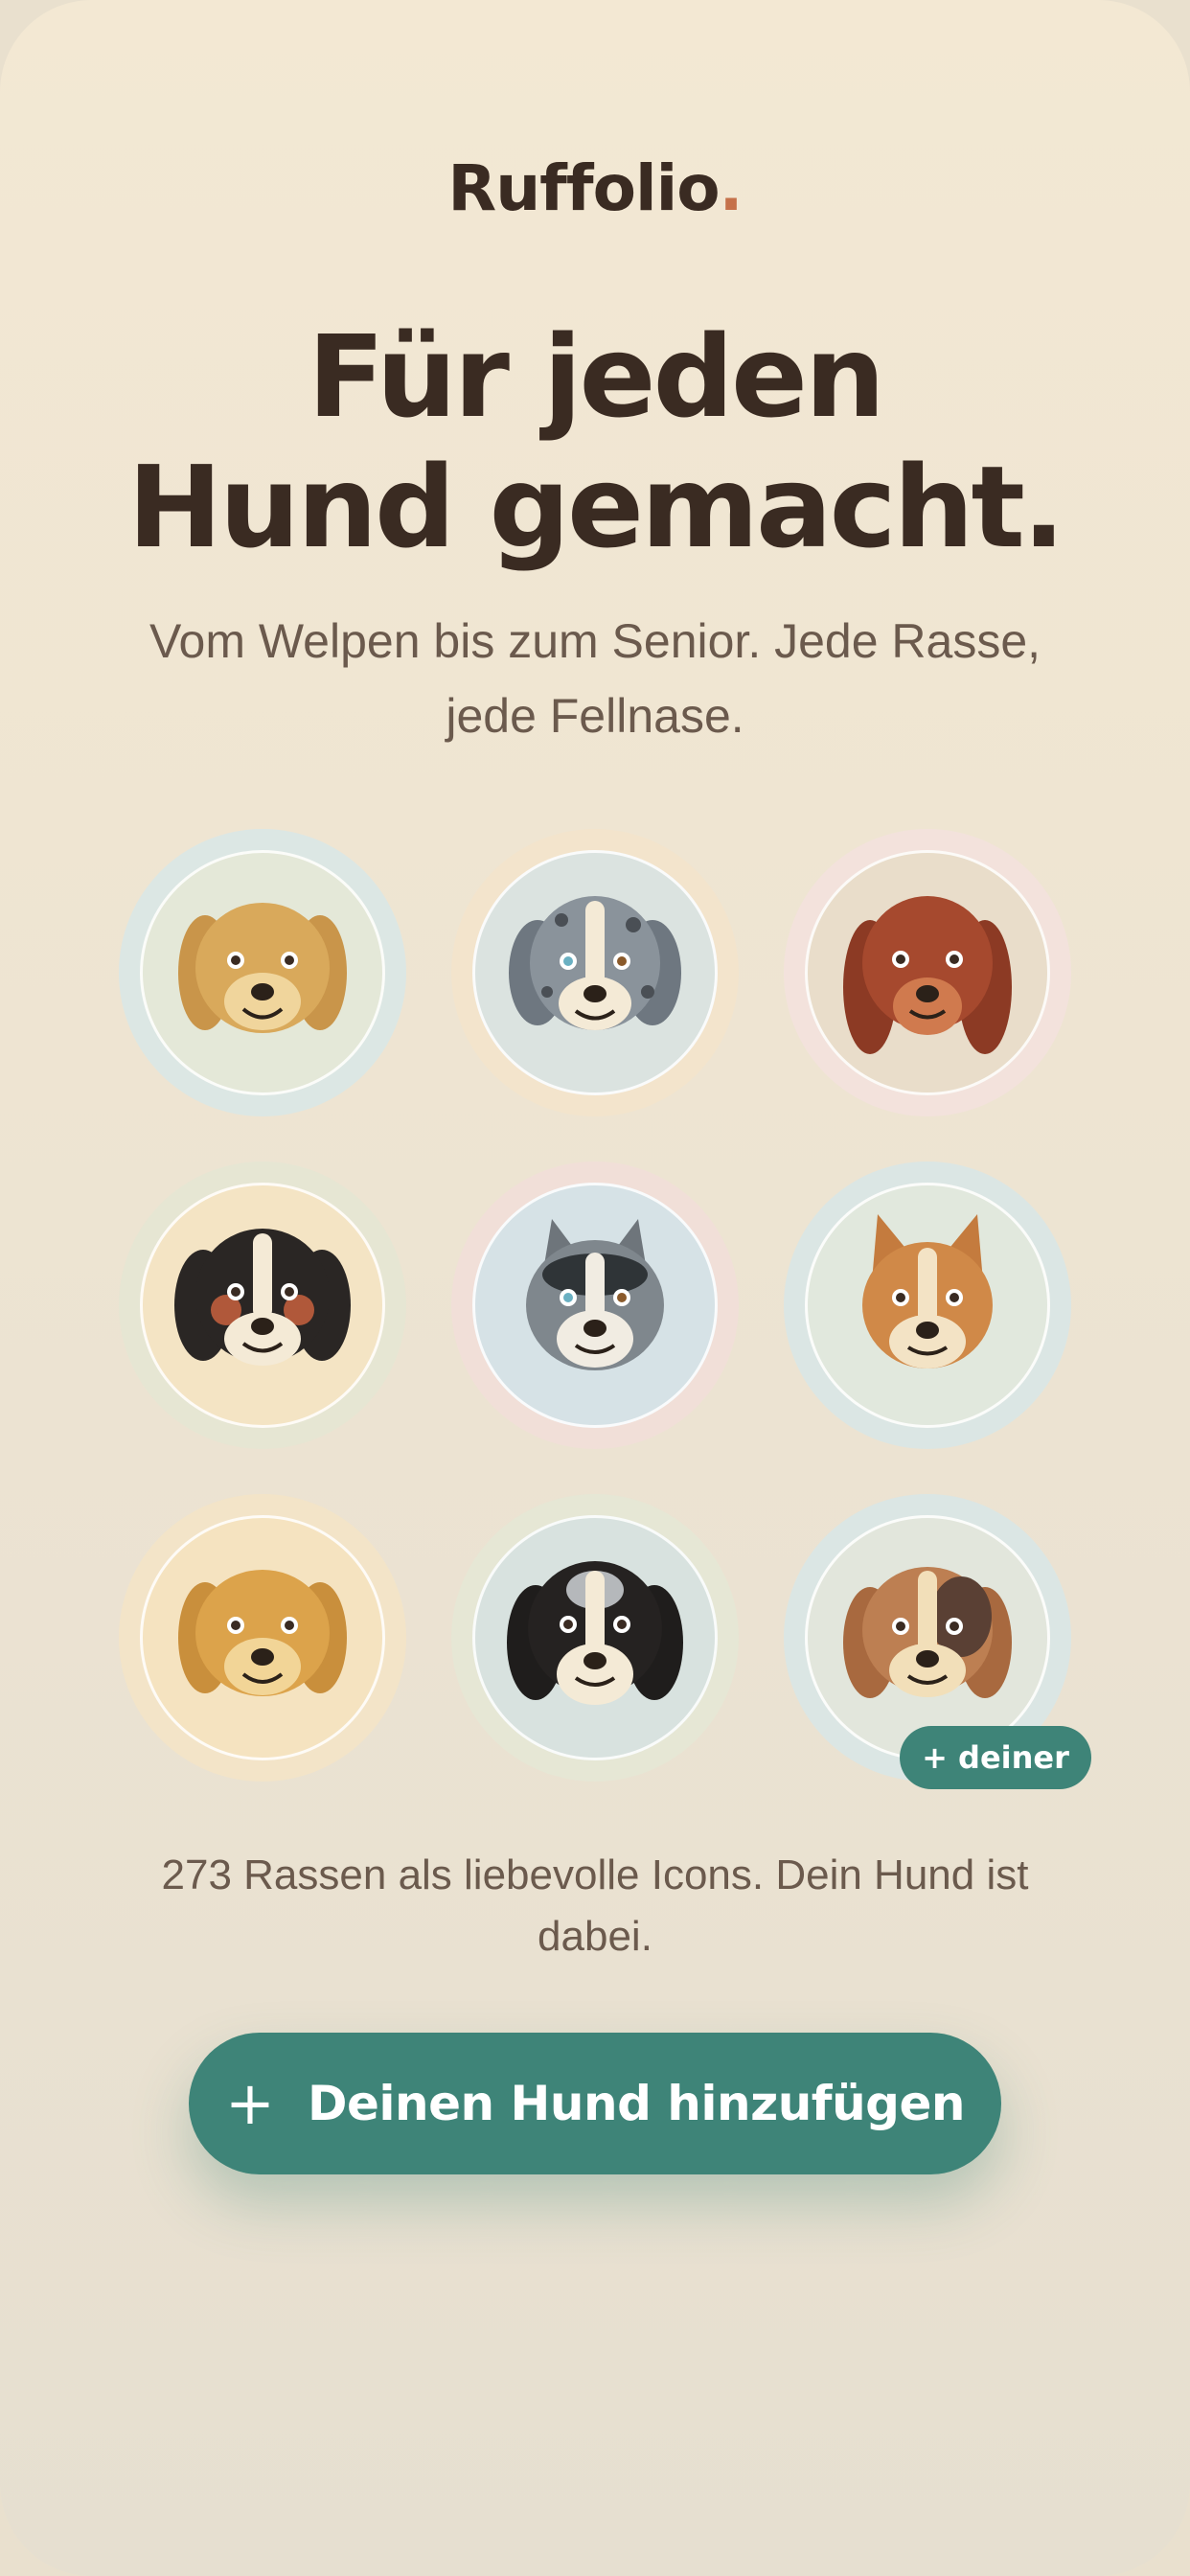  What do you see at coordinates (595, 1633) in the screenshot?
I see `border-collie-dog-icon` at bounding box center [595, 1633].